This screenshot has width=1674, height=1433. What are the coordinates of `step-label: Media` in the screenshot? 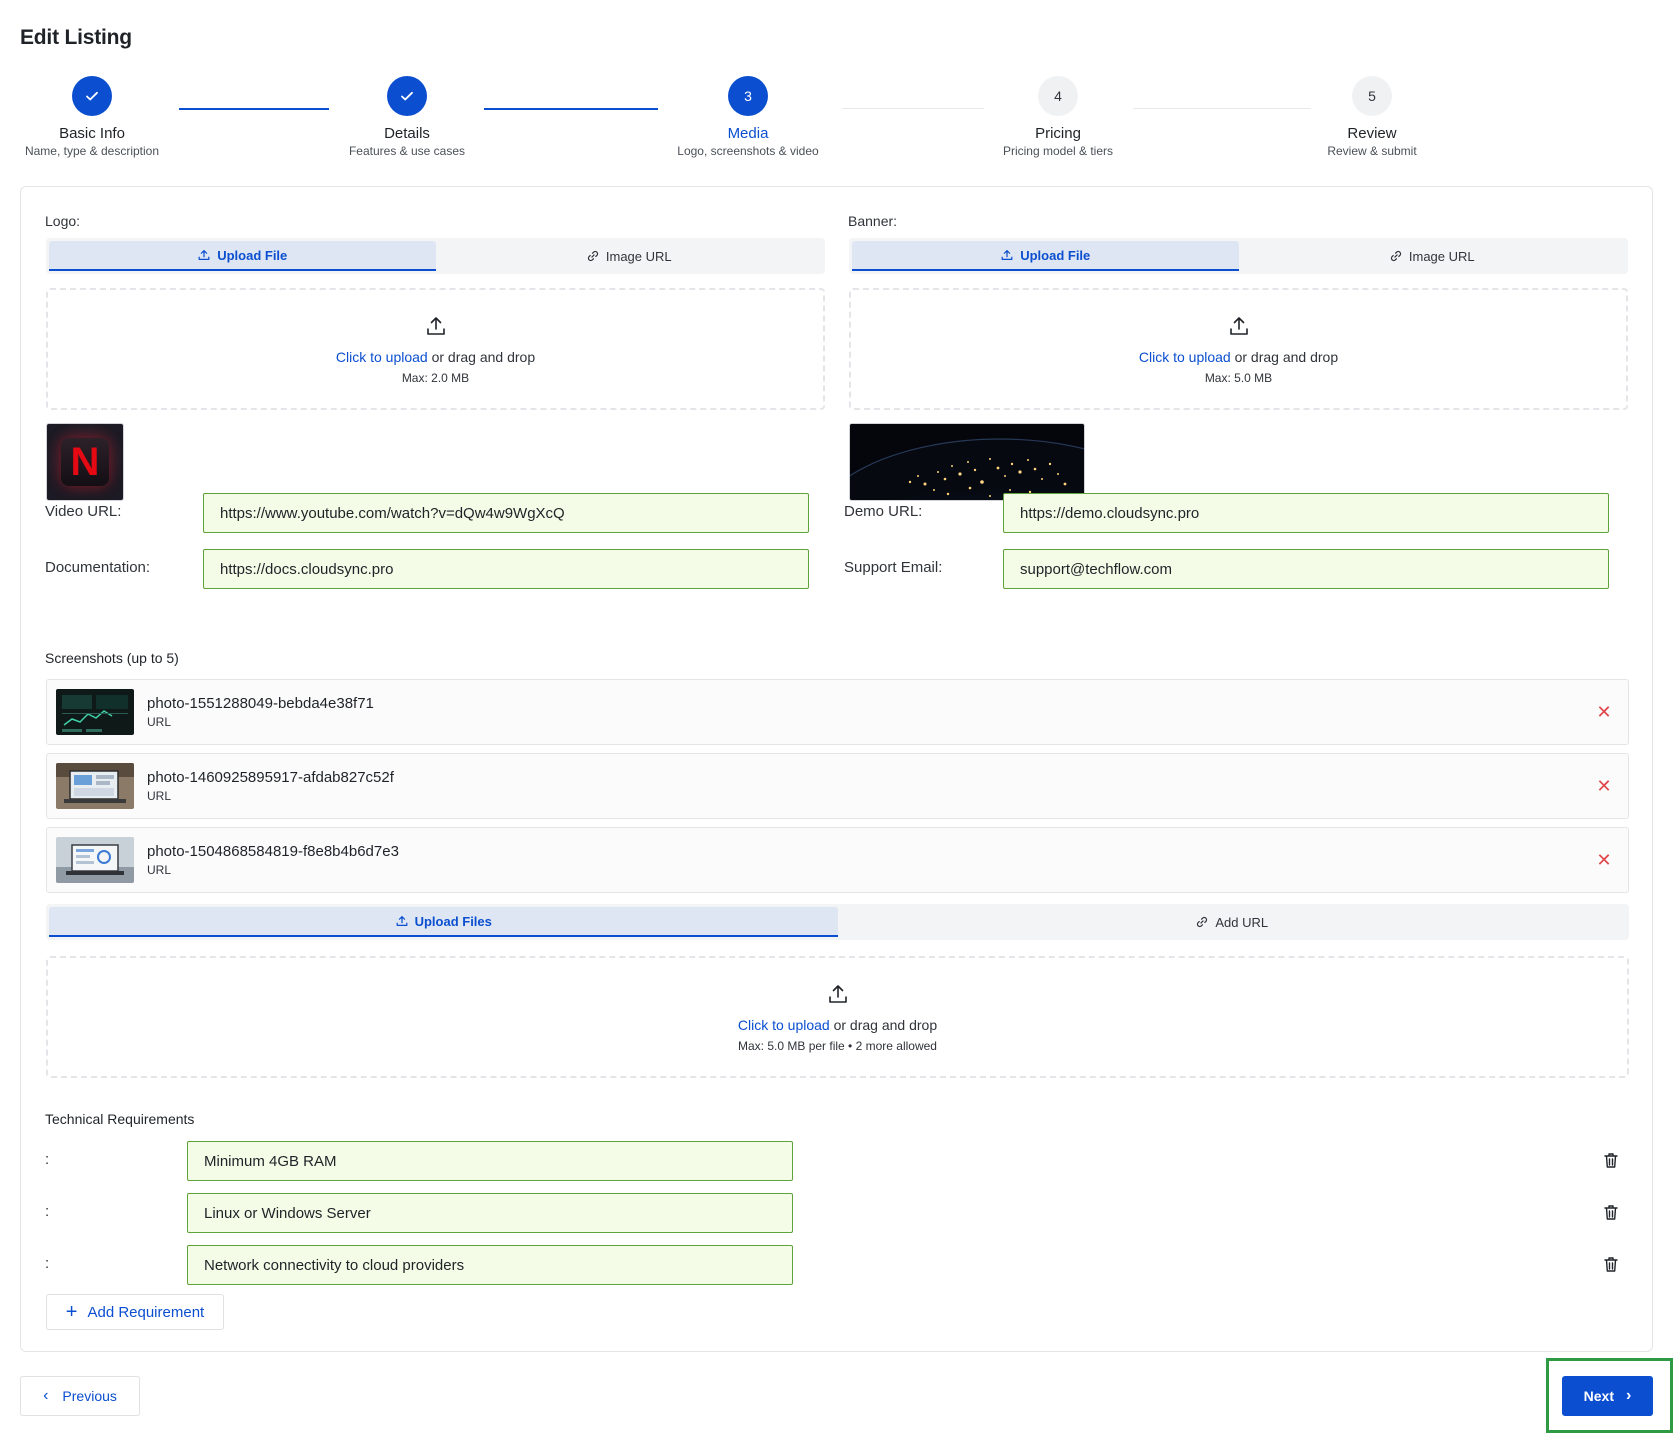 It's located at (748, 133).